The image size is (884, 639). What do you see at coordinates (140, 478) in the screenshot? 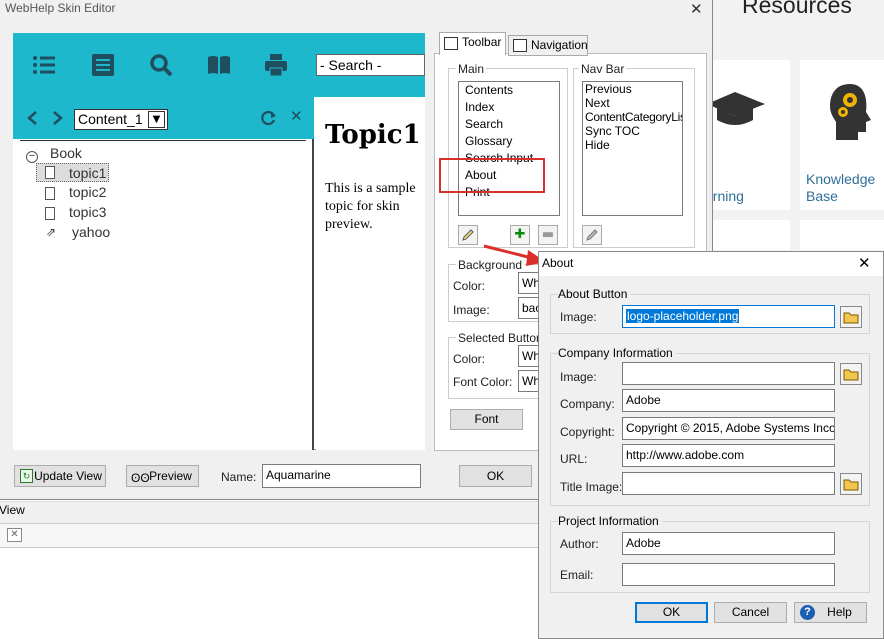
I see `glasses-icon: ʘʘ` at bounding box center [140, 478].